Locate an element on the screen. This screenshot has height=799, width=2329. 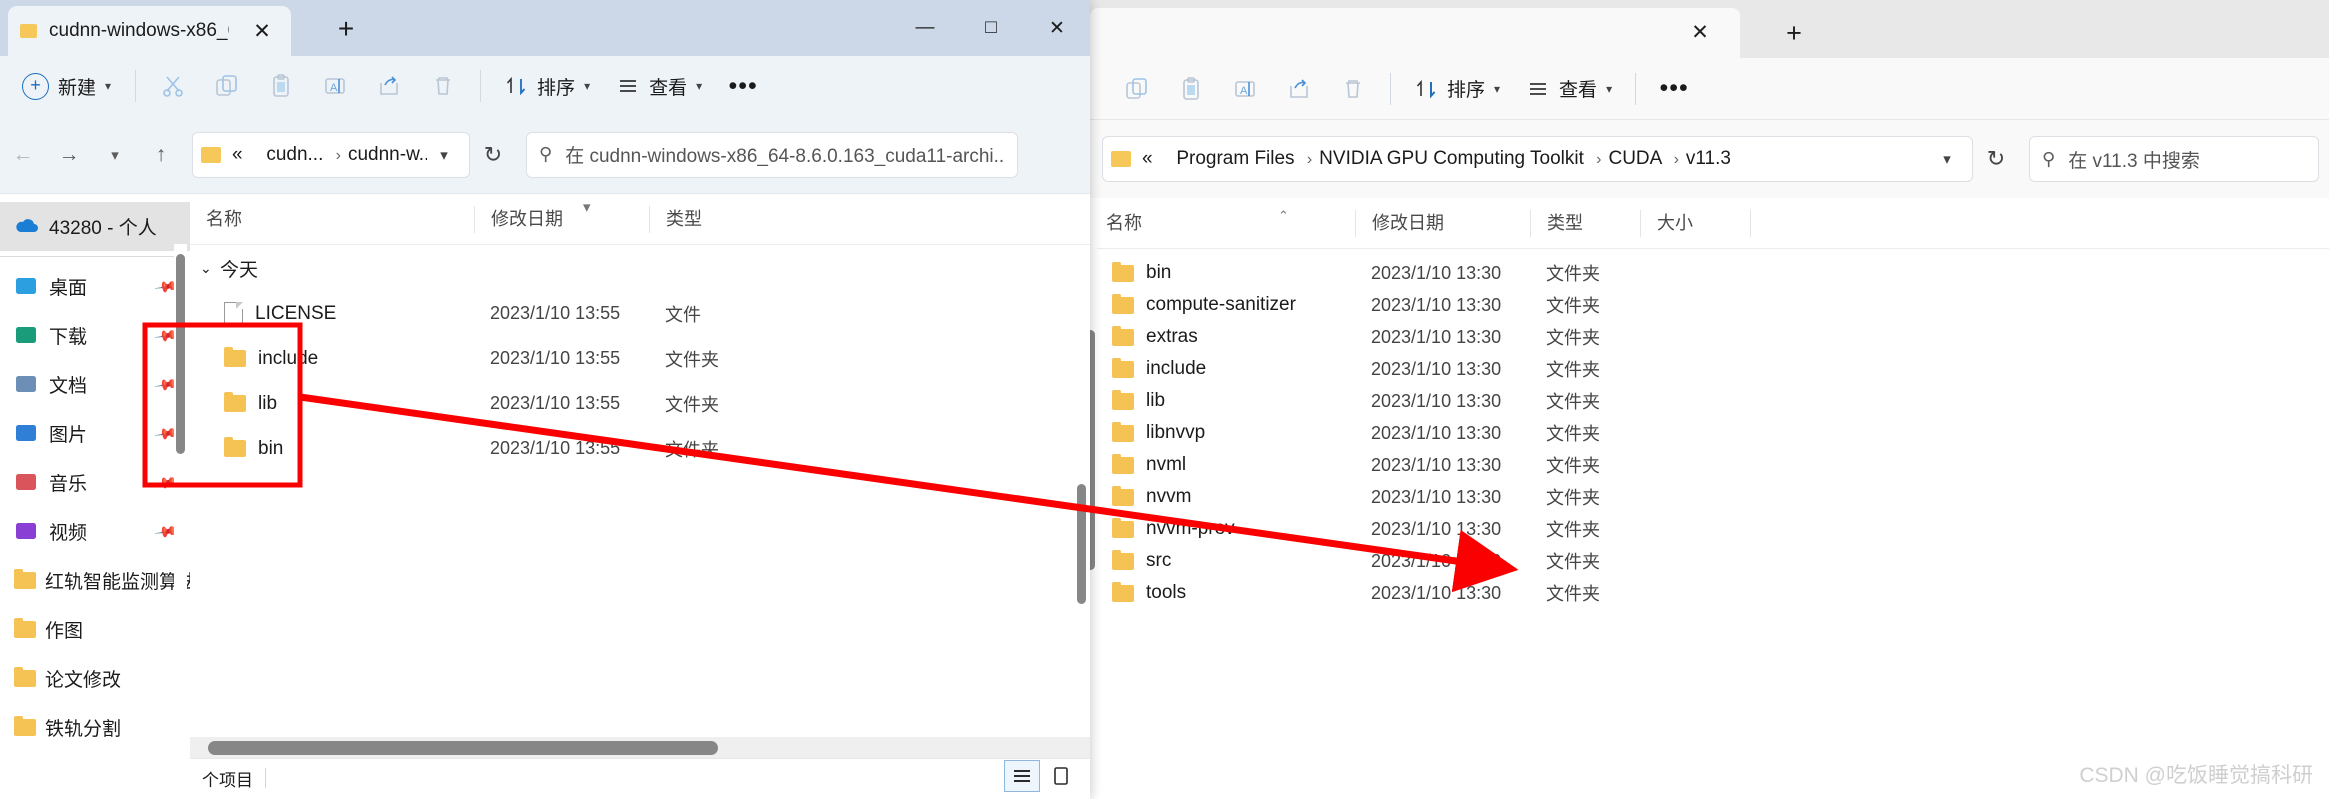
column-header-size: 大小 is located at coordinates (1695, 223).